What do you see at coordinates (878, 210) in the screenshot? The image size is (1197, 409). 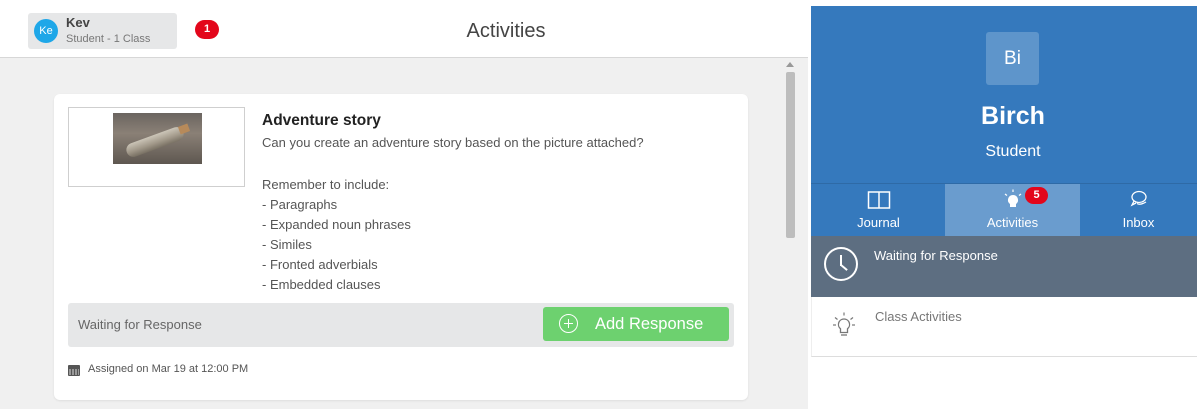 I see `tab-journal: Journal` at bounding box center [878, 210].